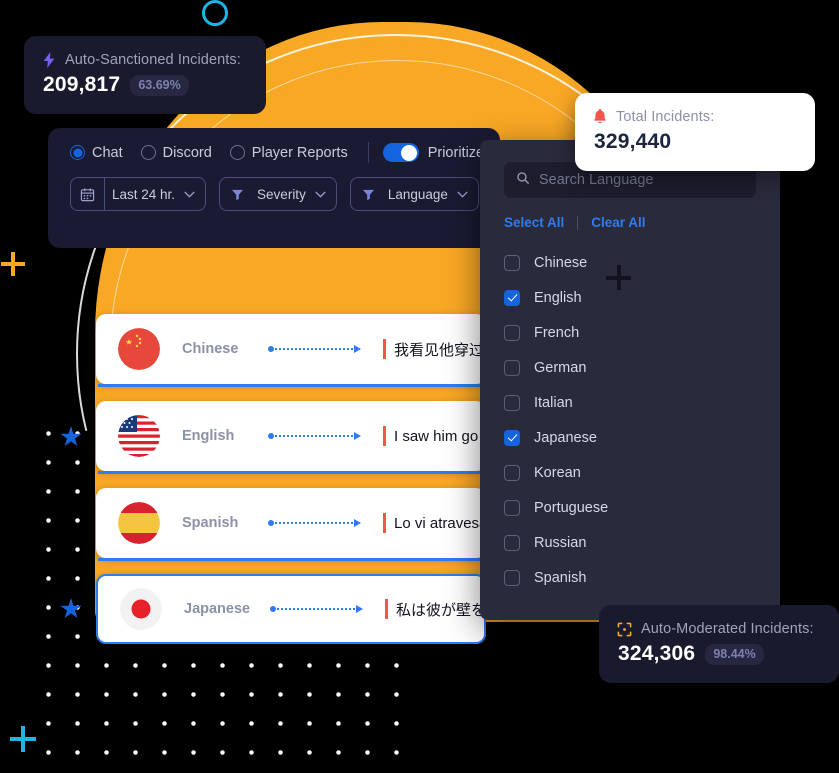 This screenshot has height=773, width=839. What do you see at coordinates (144, 194) in the screenshot?
I see `date-range-label: Last 24 hr.` at bounding box center [144, 194].